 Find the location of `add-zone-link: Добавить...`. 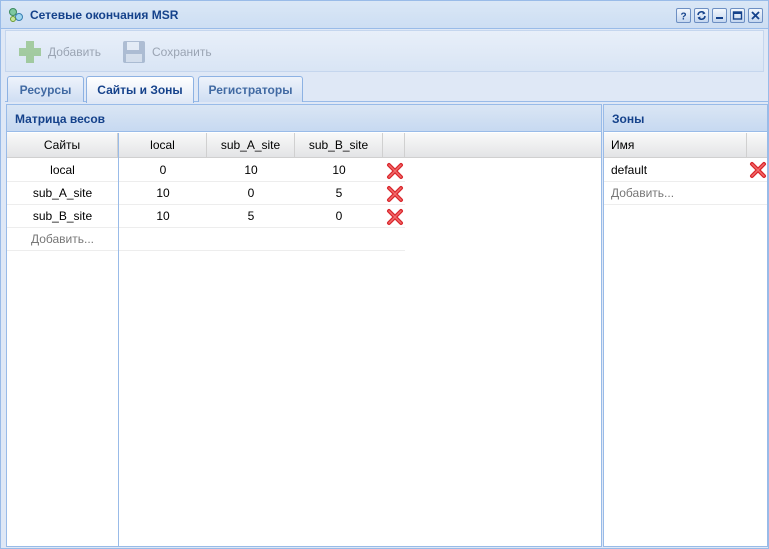

add-zone-link: Добавить... is located at coordinates (671, 193).